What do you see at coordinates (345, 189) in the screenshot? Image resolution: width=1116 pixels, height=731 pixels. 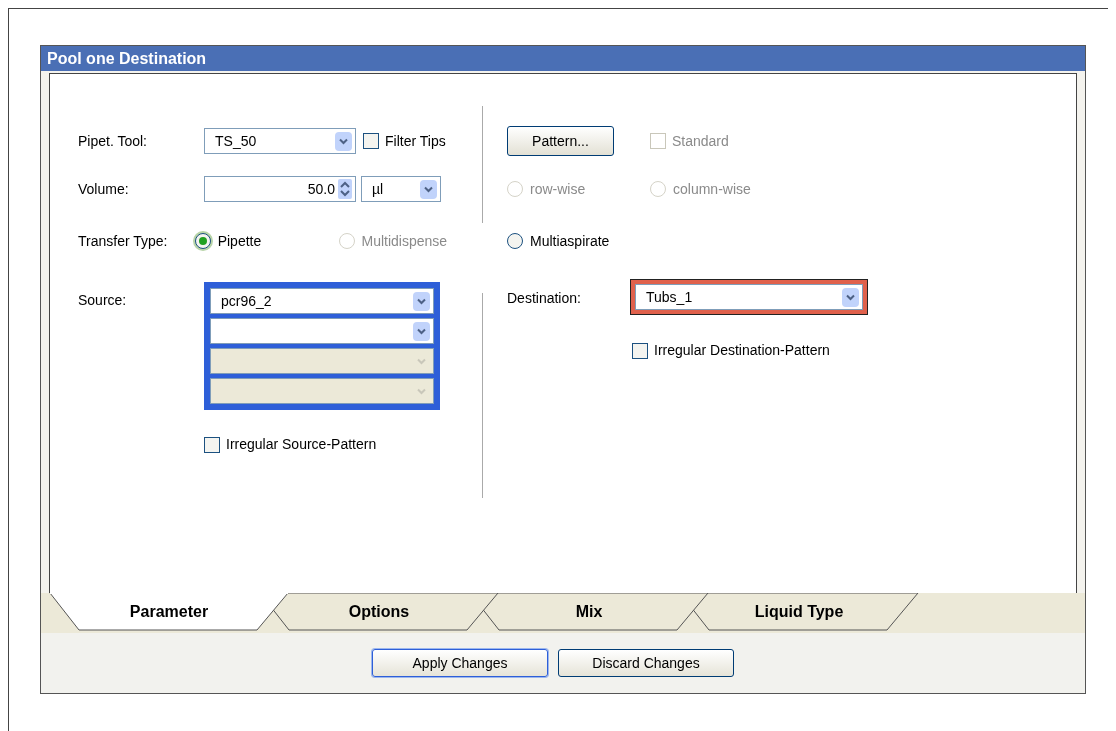 I see `spin-arrows-icon` at bounding box center [345, 189].